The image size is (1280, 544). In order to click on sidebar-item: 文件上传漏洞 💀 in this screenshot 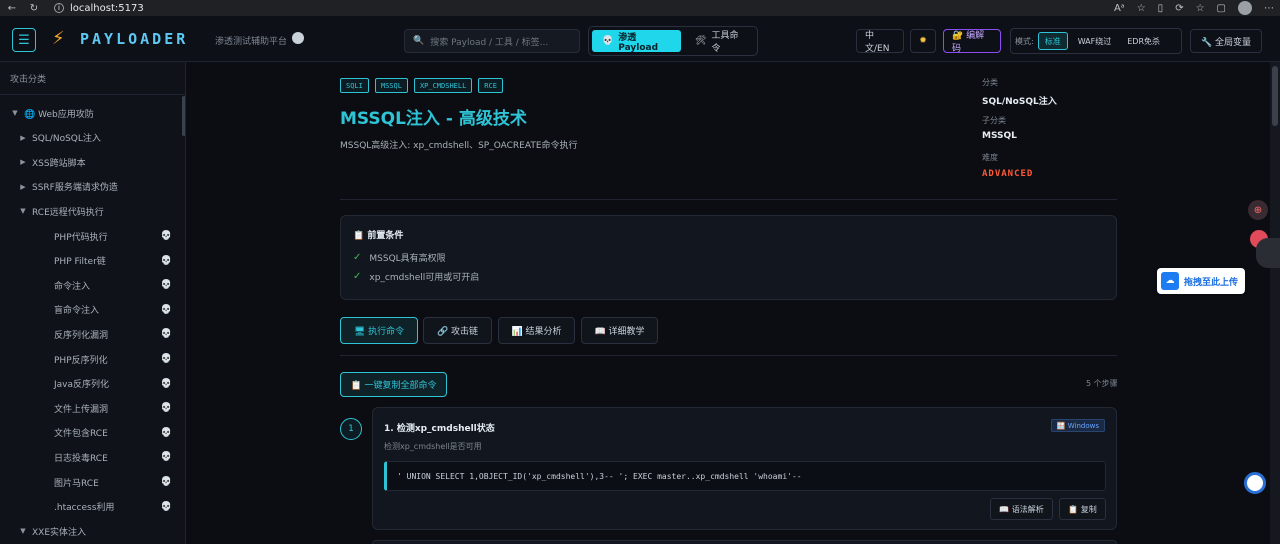, I will do `click(90, 408)`.